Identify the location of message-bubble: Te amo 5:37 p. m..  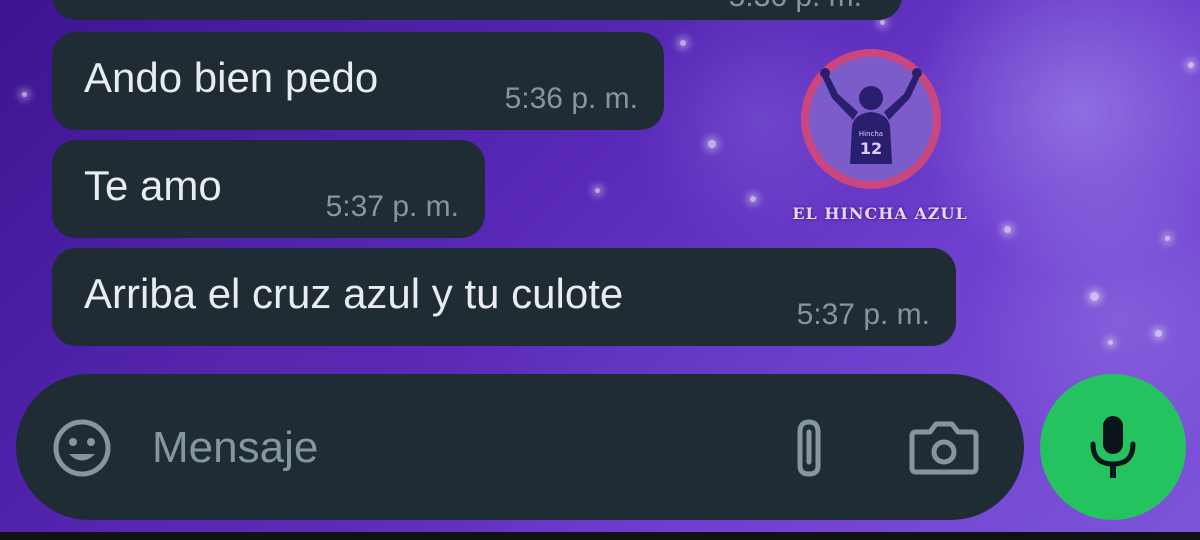
(268, 189).